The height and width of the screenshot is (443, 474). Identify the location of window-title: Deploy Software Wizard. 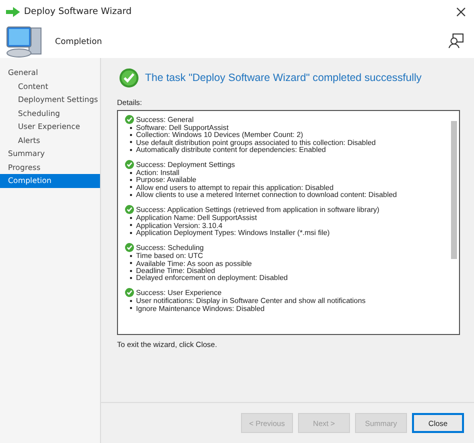
(78, 12).